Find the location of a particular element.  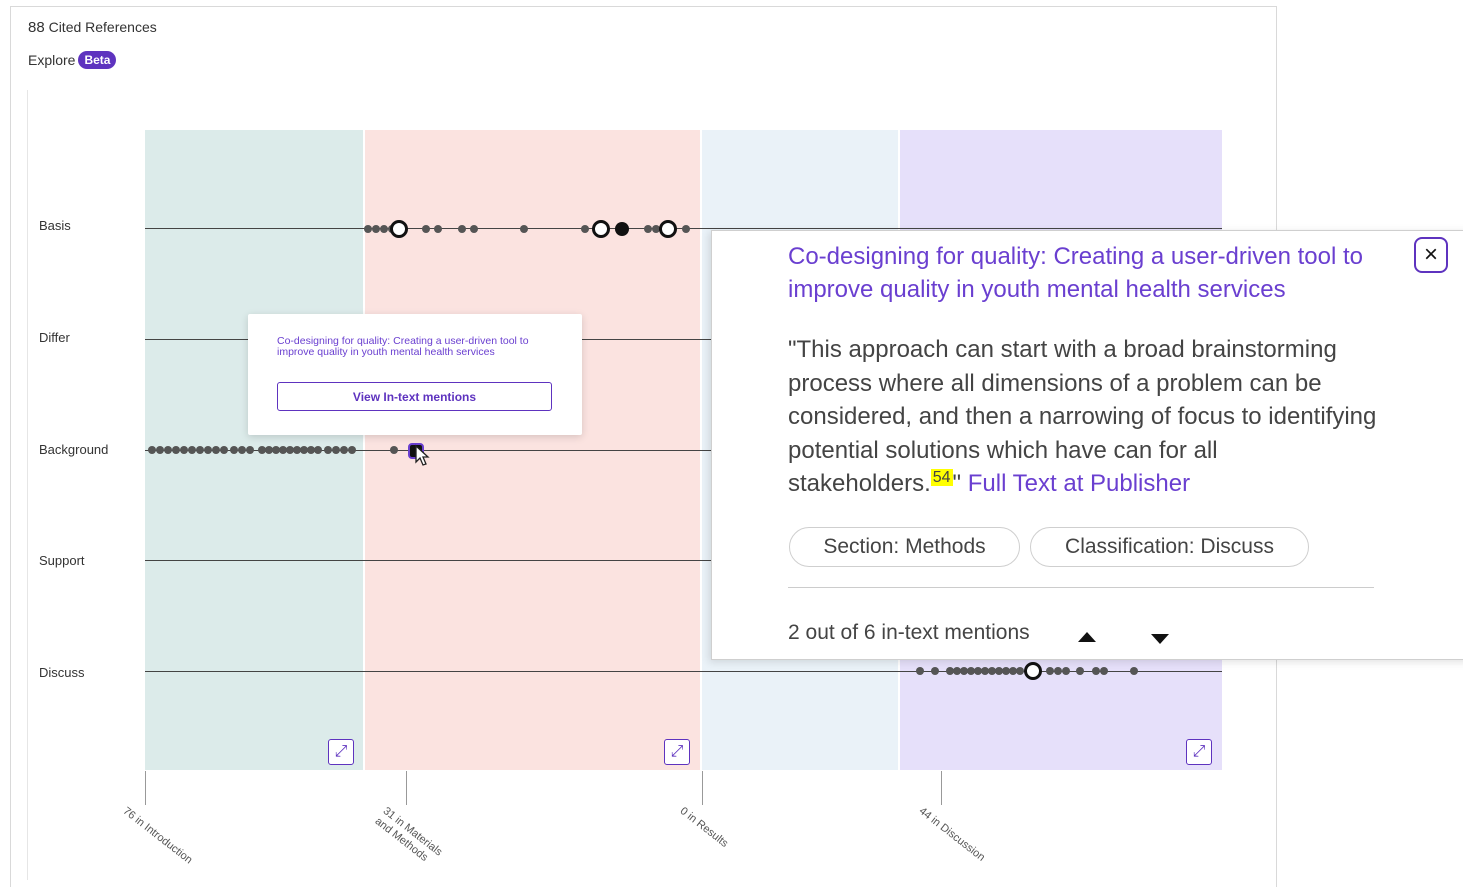

quote-close: " is located at coordinates (957, 483).